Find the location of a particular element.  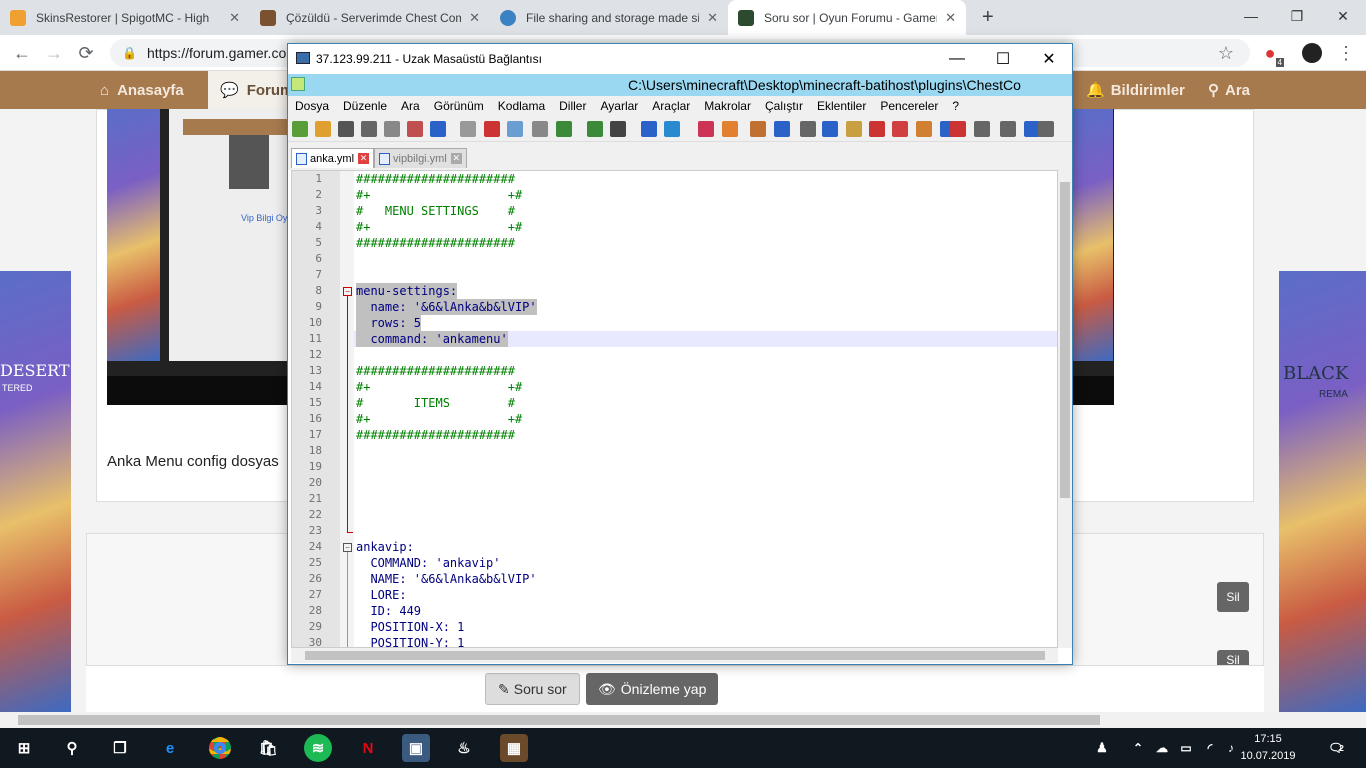

store-icon: 🛍 is located at coordinates (268, 748).